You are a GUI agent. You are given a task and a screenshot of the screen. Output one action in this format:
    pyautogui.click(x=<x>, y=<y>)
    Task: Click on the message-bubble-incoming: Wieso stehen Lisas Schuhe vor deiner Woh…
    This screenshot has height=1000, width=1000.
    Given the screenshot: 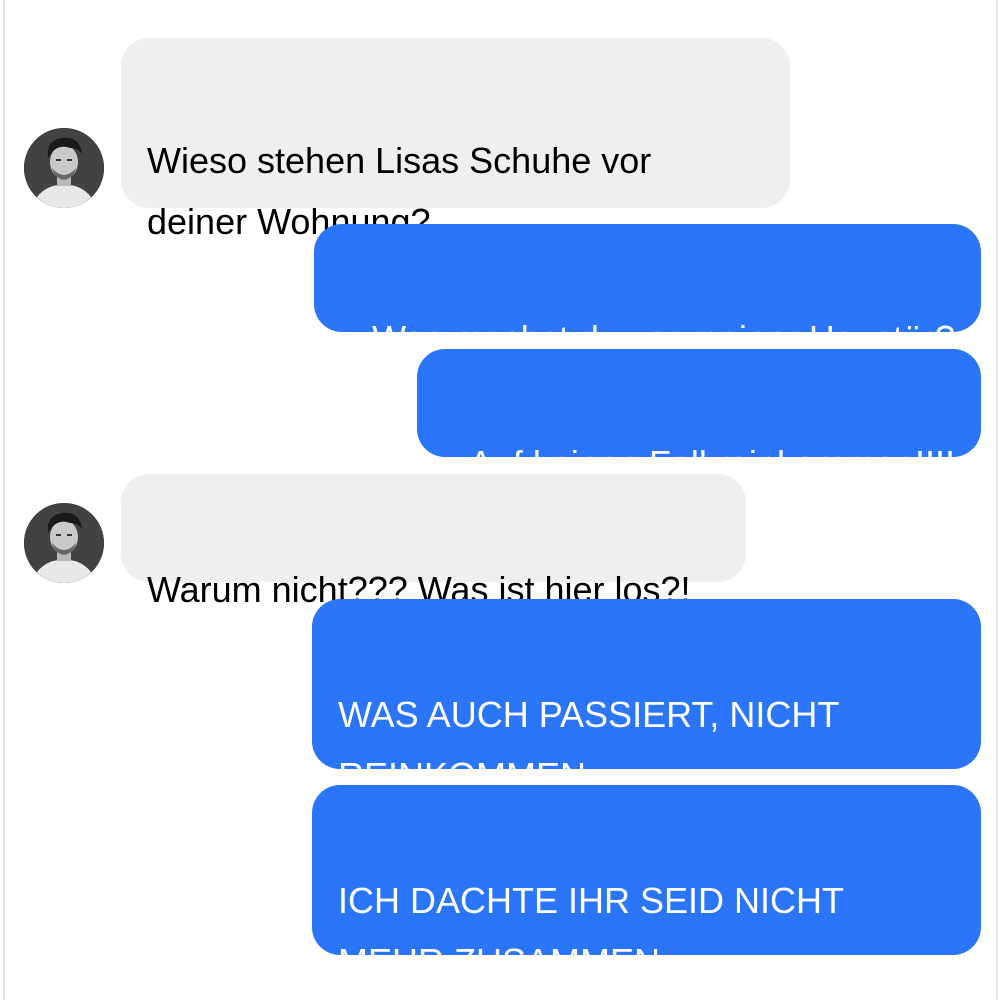 What is the action you would take?
    pyautogui.click(x=455, y=140)
    